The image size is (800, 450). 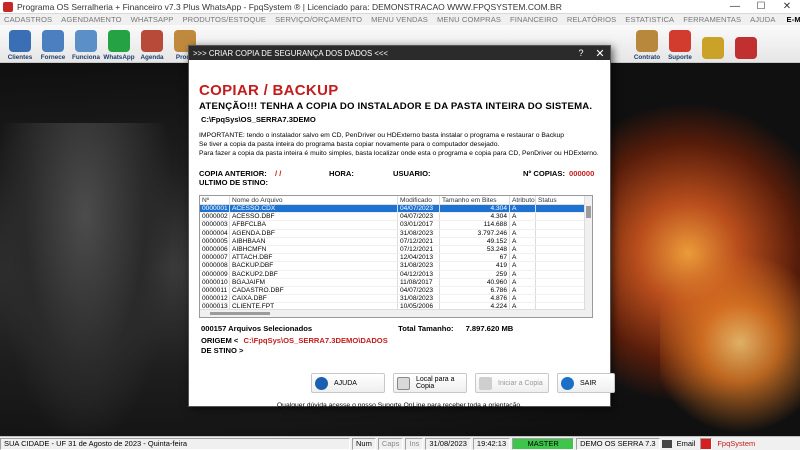 I want to click on cell-num: 0000004, so click(x=215, y=233).